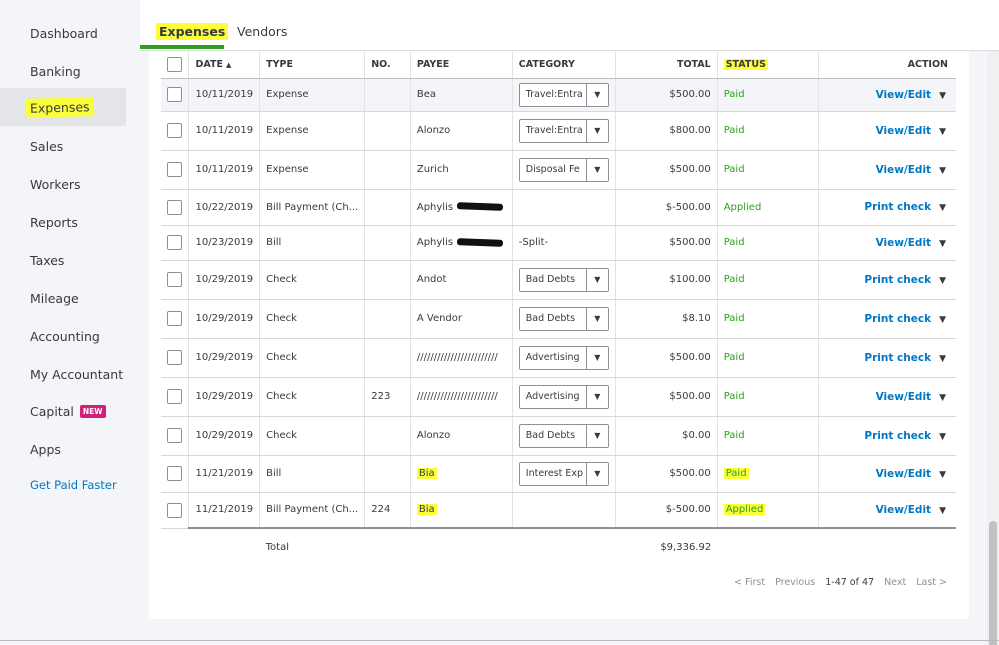  I want to click on sidebar-item-banking: Banking, so click(63, 71).